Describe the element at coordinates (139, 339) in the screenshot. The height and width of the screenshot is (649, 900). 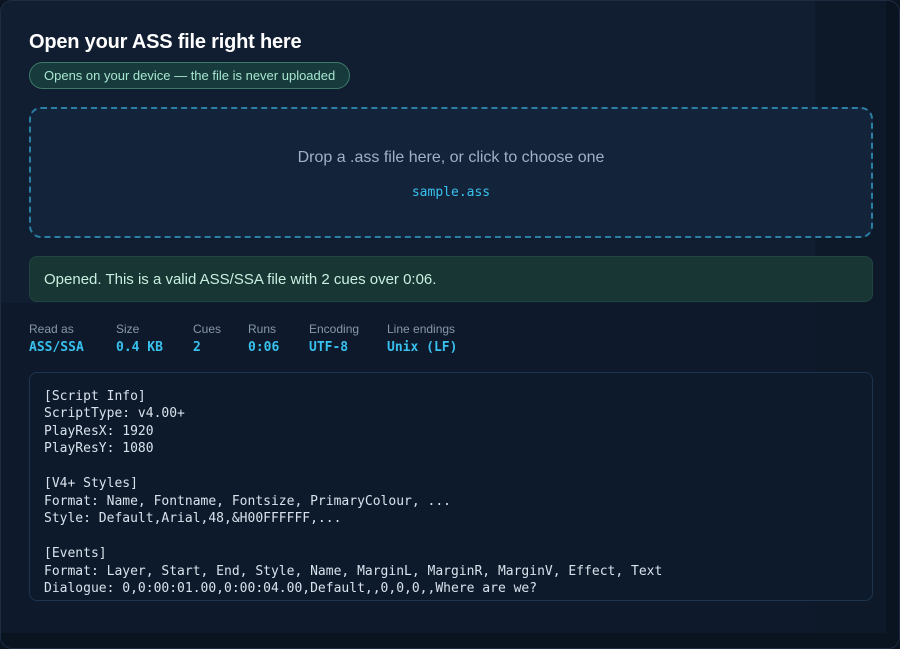
I see `stat-size: Size 0.4 KB` at that location.